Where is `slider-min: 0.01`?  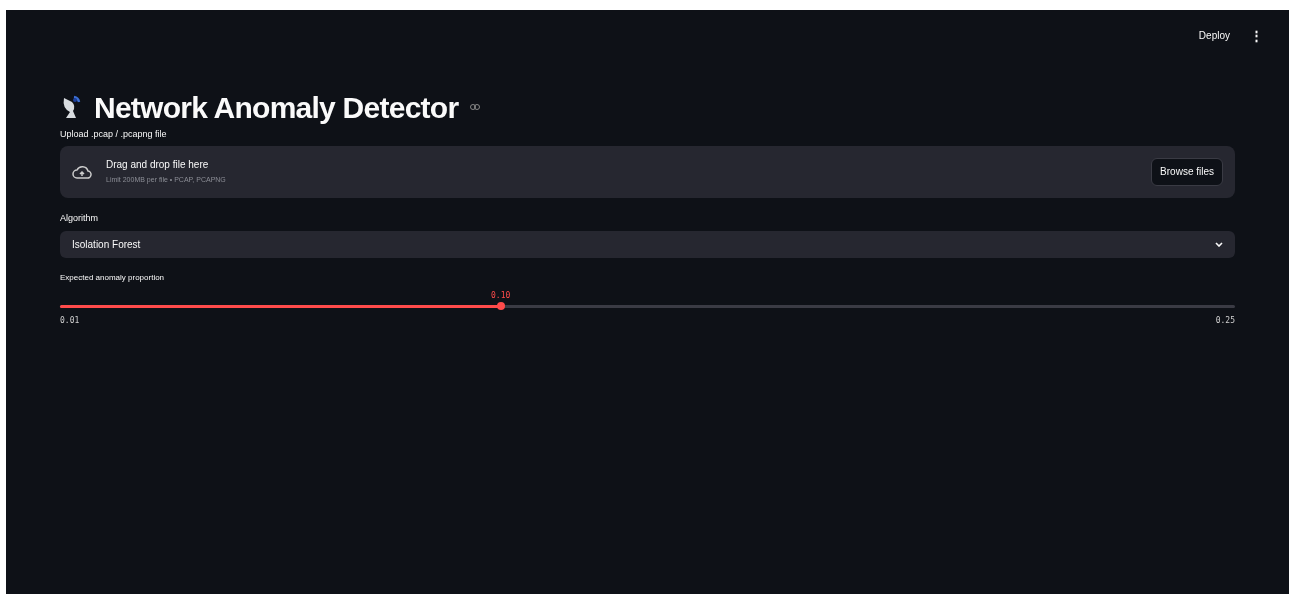 slider-min: 0.01 is located at coordinates (70, 321).